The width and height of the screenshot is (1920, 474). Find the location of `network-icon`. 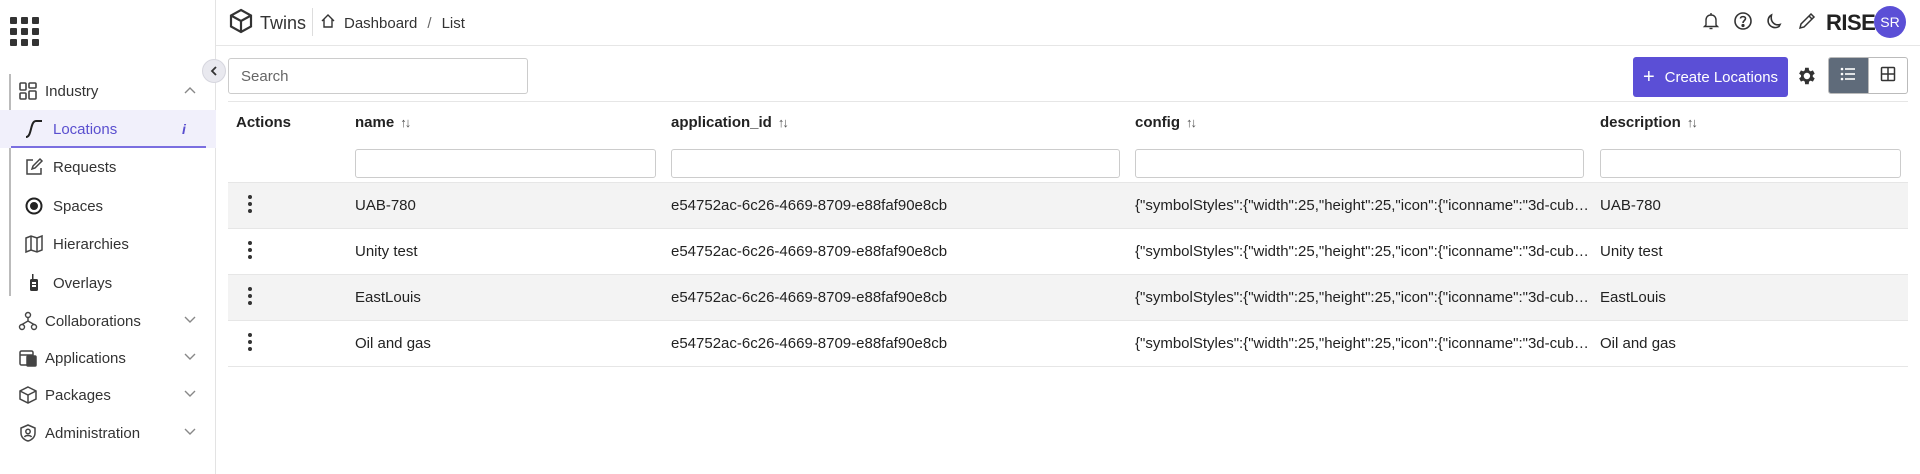

network-icon is located at coordinates (28, 321).